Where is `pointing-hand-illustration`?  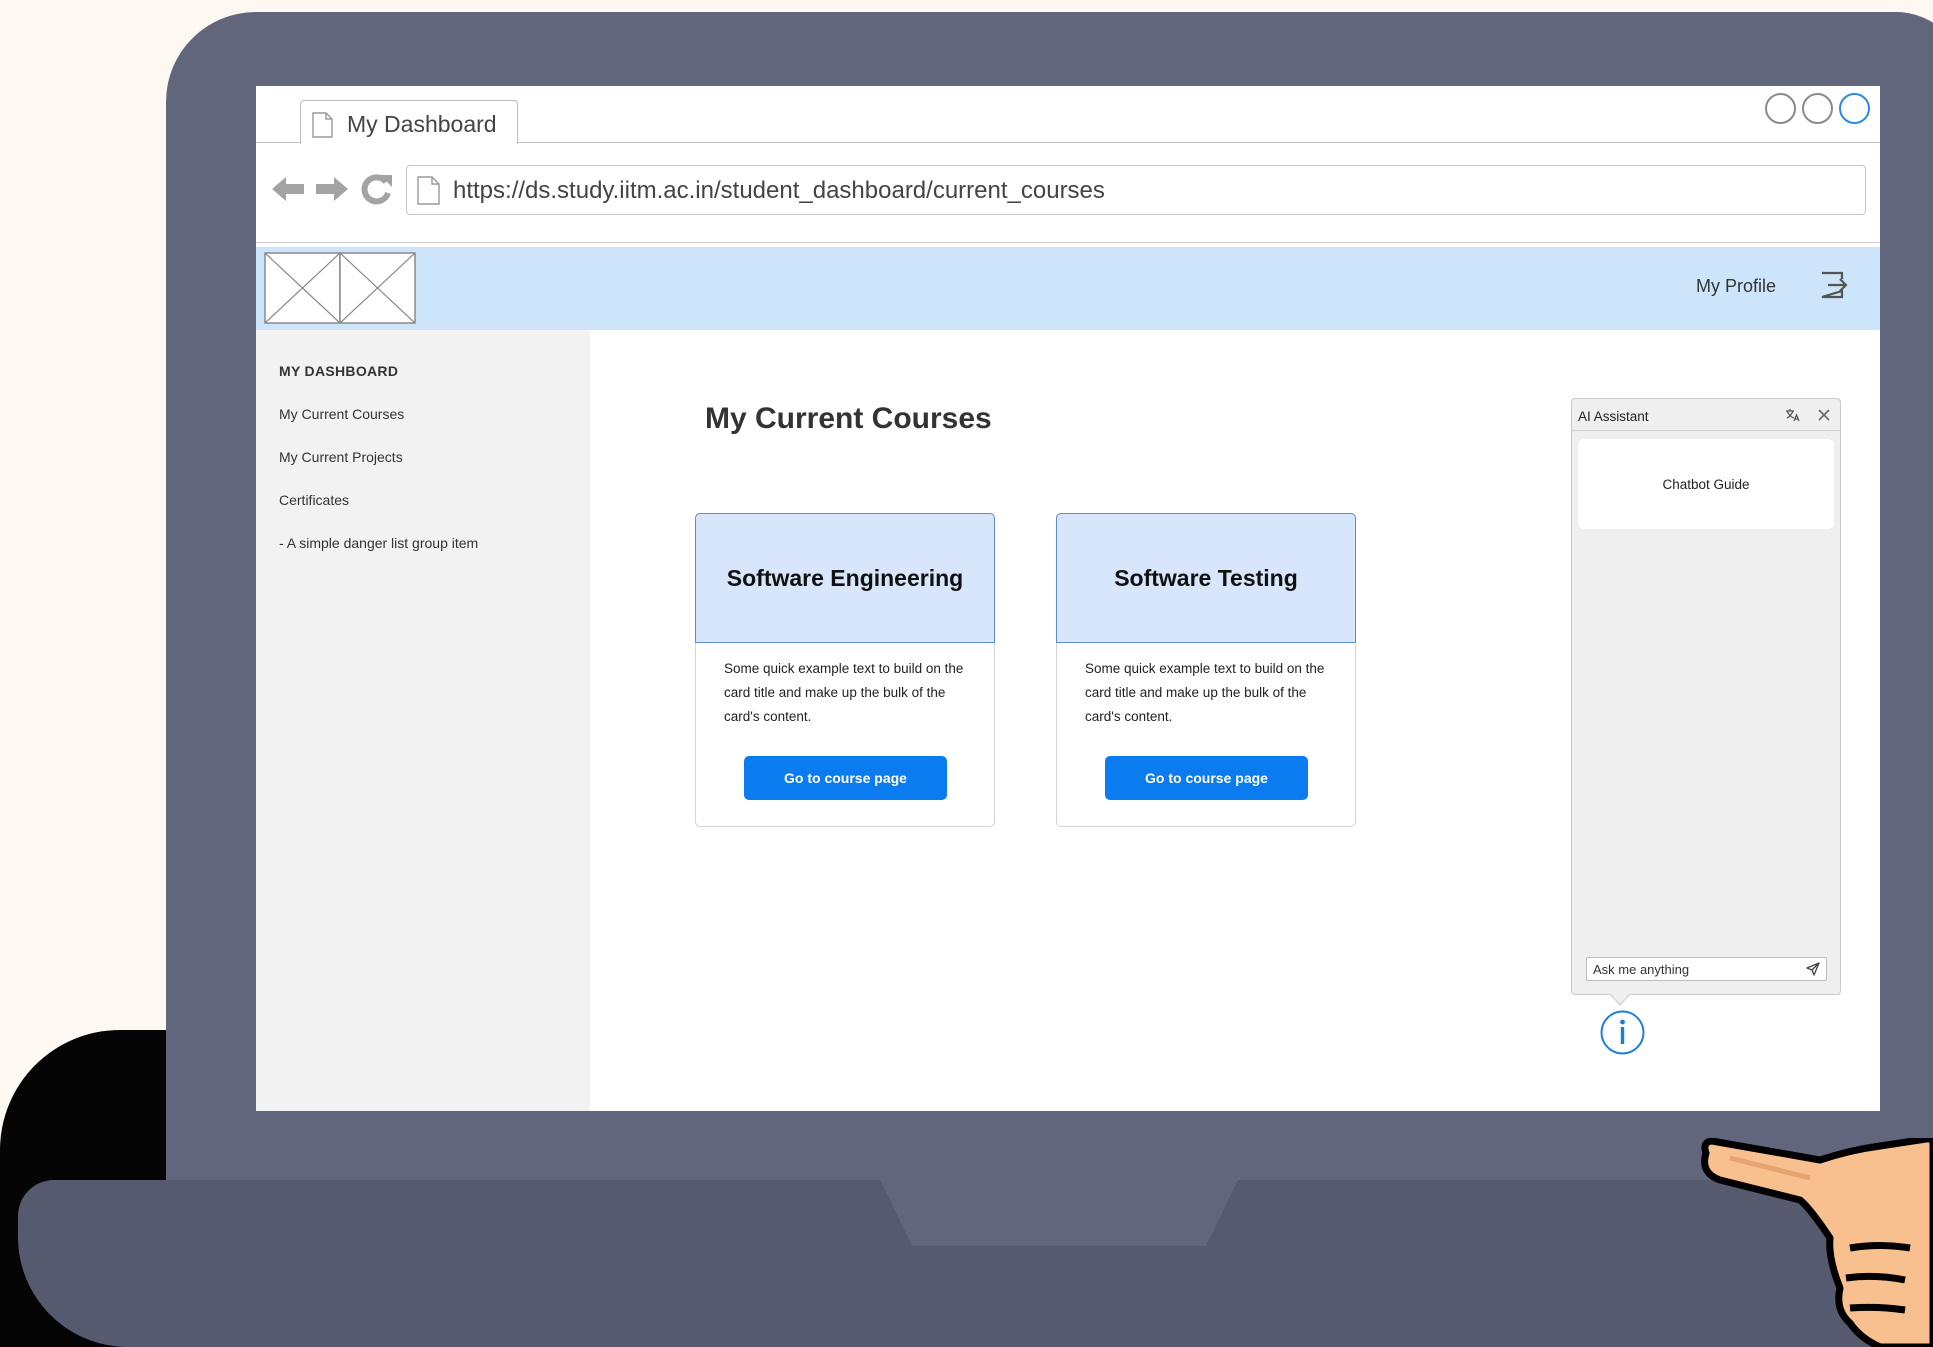 pointing-hand-illustration is located at coordinates (1817, 1242).